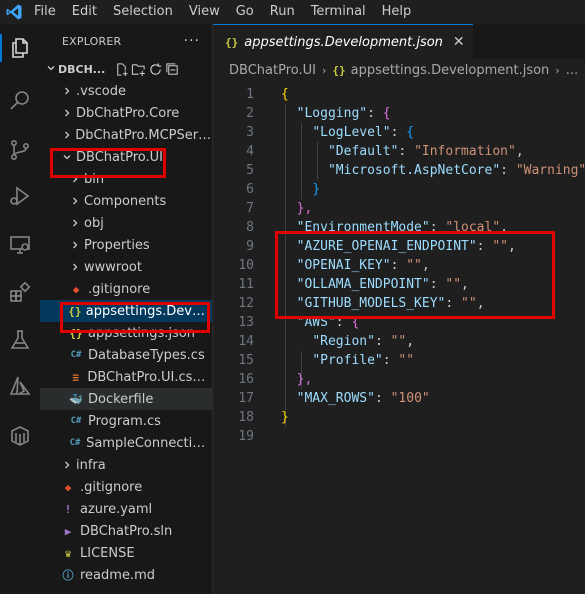 This screenshot has height=594, width=585. Describe the element at coordinates (450, 70) in the screenshot. I see `breadcrumb-file: appsettings.Development.json` at that location.